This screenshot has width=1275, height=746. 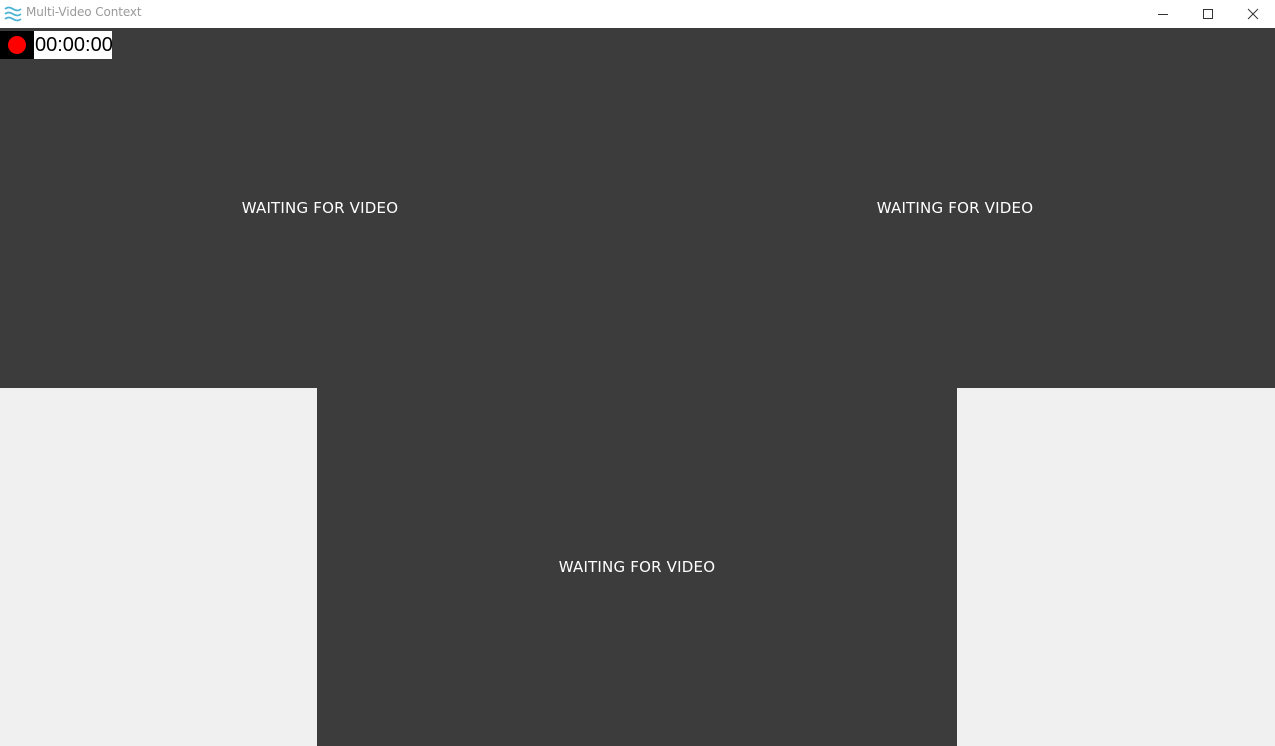 What do you see at coordinates (73, 45) in the screenshot?
I see `recording-timer: 00:00:00` at bounding box center [73, 45].